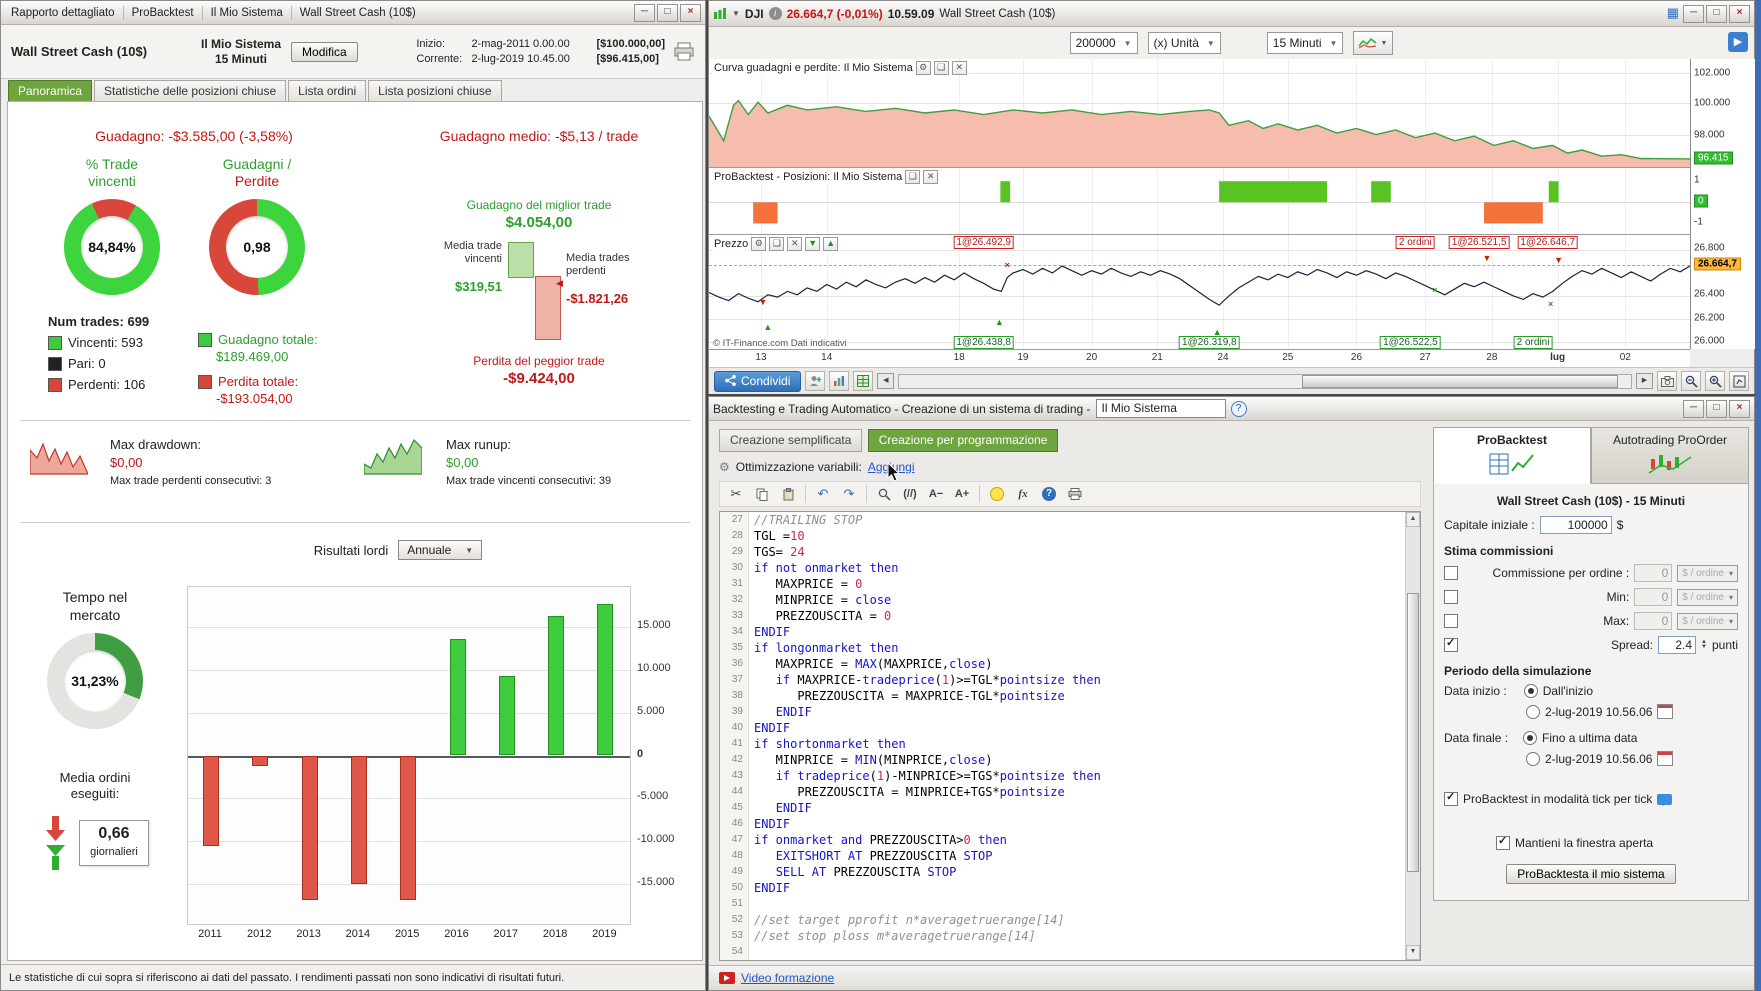 The height and width of the screenshot is (991, 1761). I want to click on code-line: 29 TGS= 24, so click(1063, 552).